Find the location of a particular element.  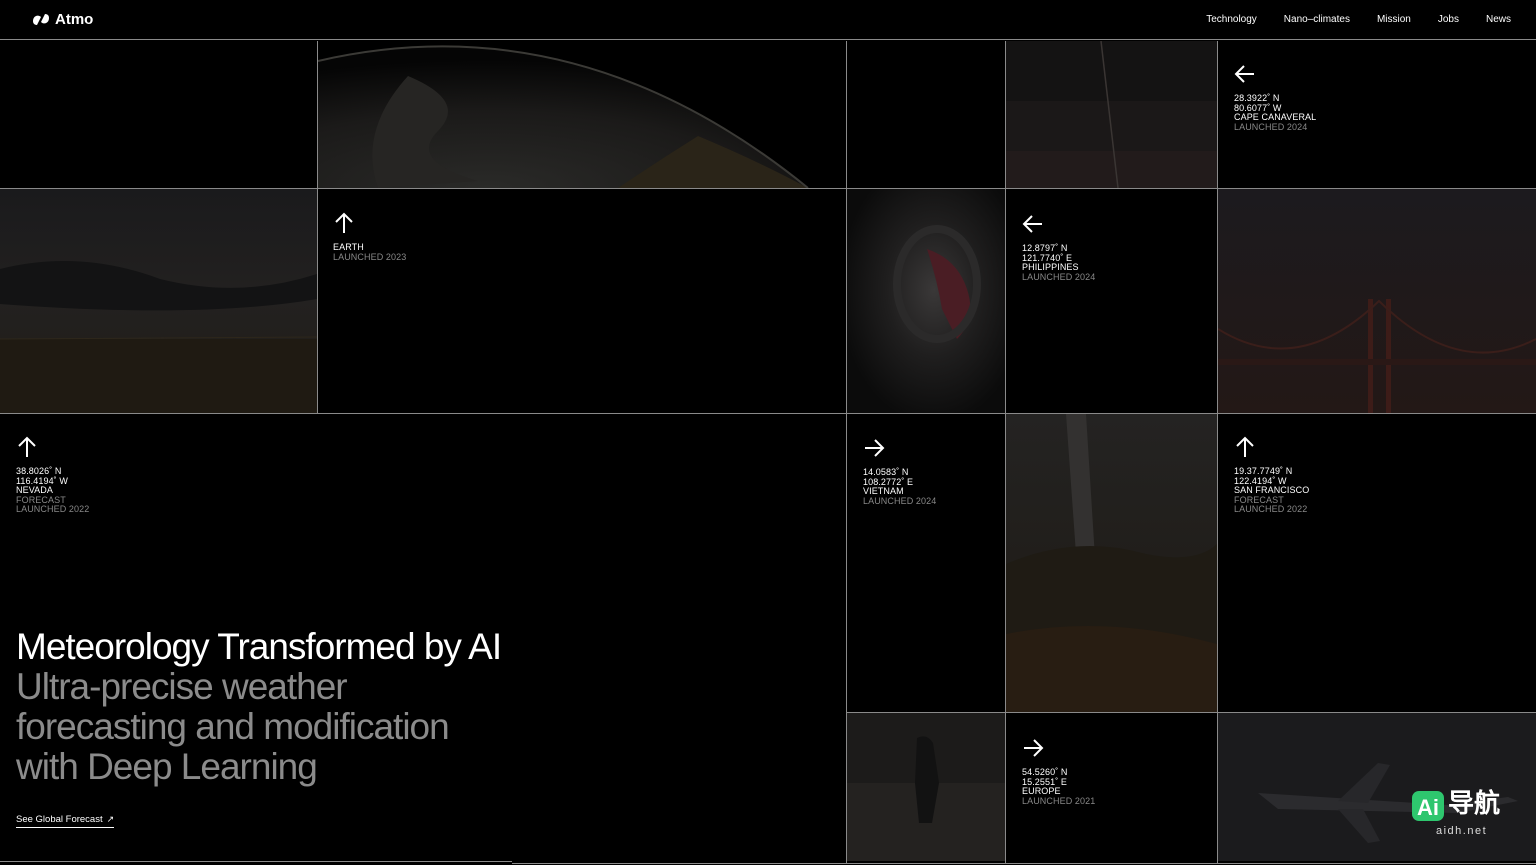

nav-technology: Technology is located at coordinates (1231, 19).